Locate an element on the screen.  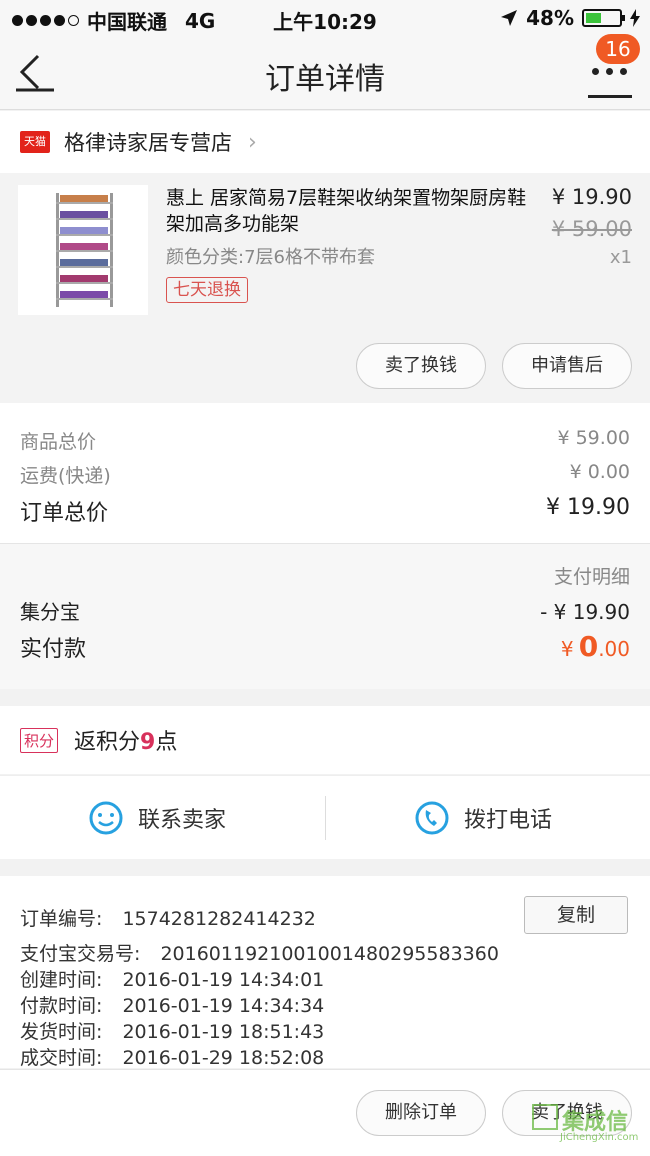
message-count-badge: 16 is located at coordinates (618, 49).